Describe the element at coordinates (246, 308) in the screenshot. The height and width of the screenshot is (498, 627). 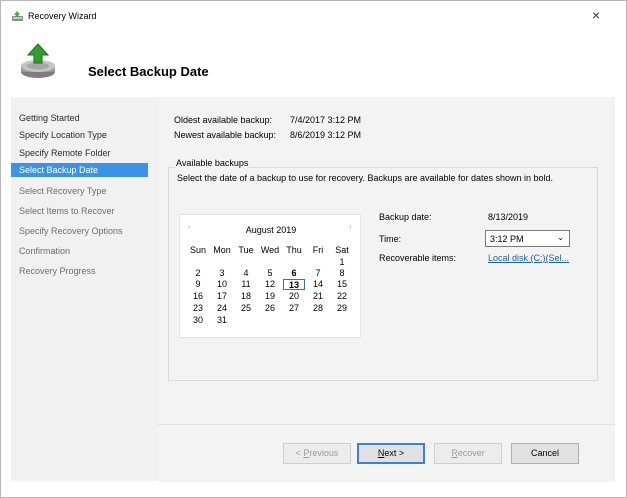
I see `calendar-day: 25` at that location.